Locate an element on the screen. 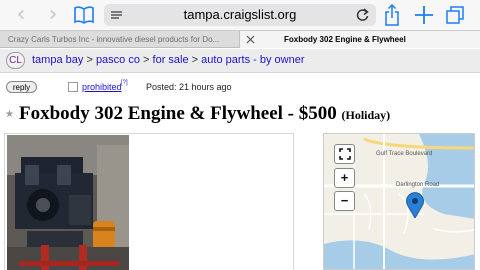  bookmarks-icon is located at coordinates (84, 15).